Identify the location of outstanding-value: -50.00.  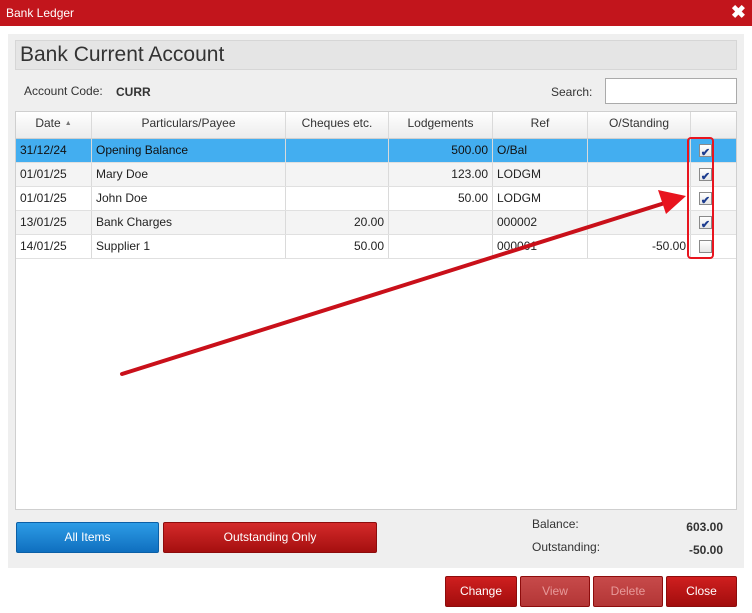
(705, 550).